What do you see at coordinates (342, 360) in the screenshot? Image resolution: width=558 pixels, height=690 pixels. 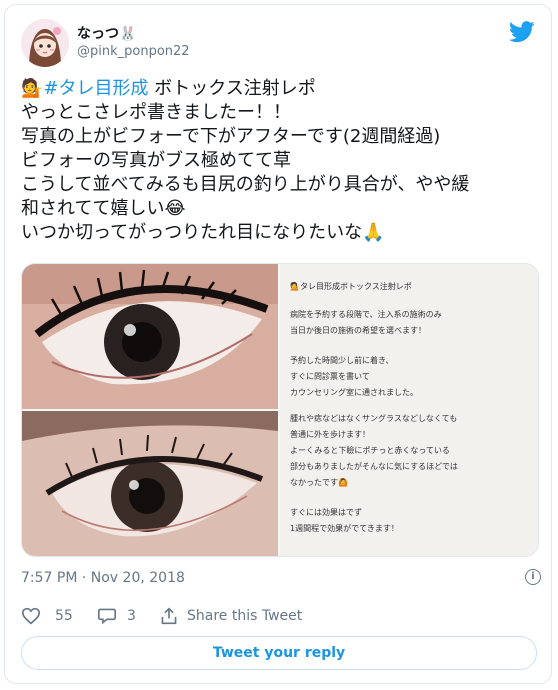 I see `note-line: 予約した時間少し前に着き、` at bounding box center [342, 360].